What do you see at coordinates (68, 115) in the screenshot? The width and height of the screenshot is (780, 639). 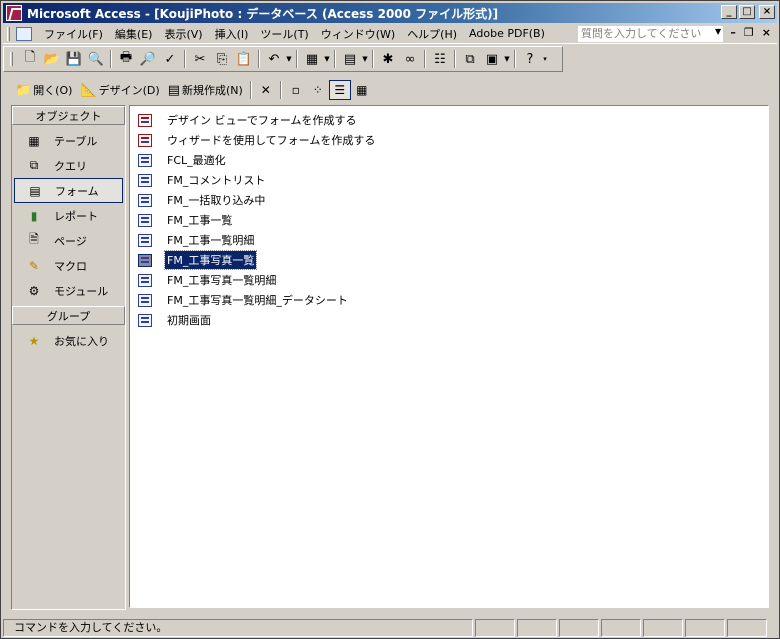 I see `objects-header: オブジェクト` at bounding box center [68, 115].